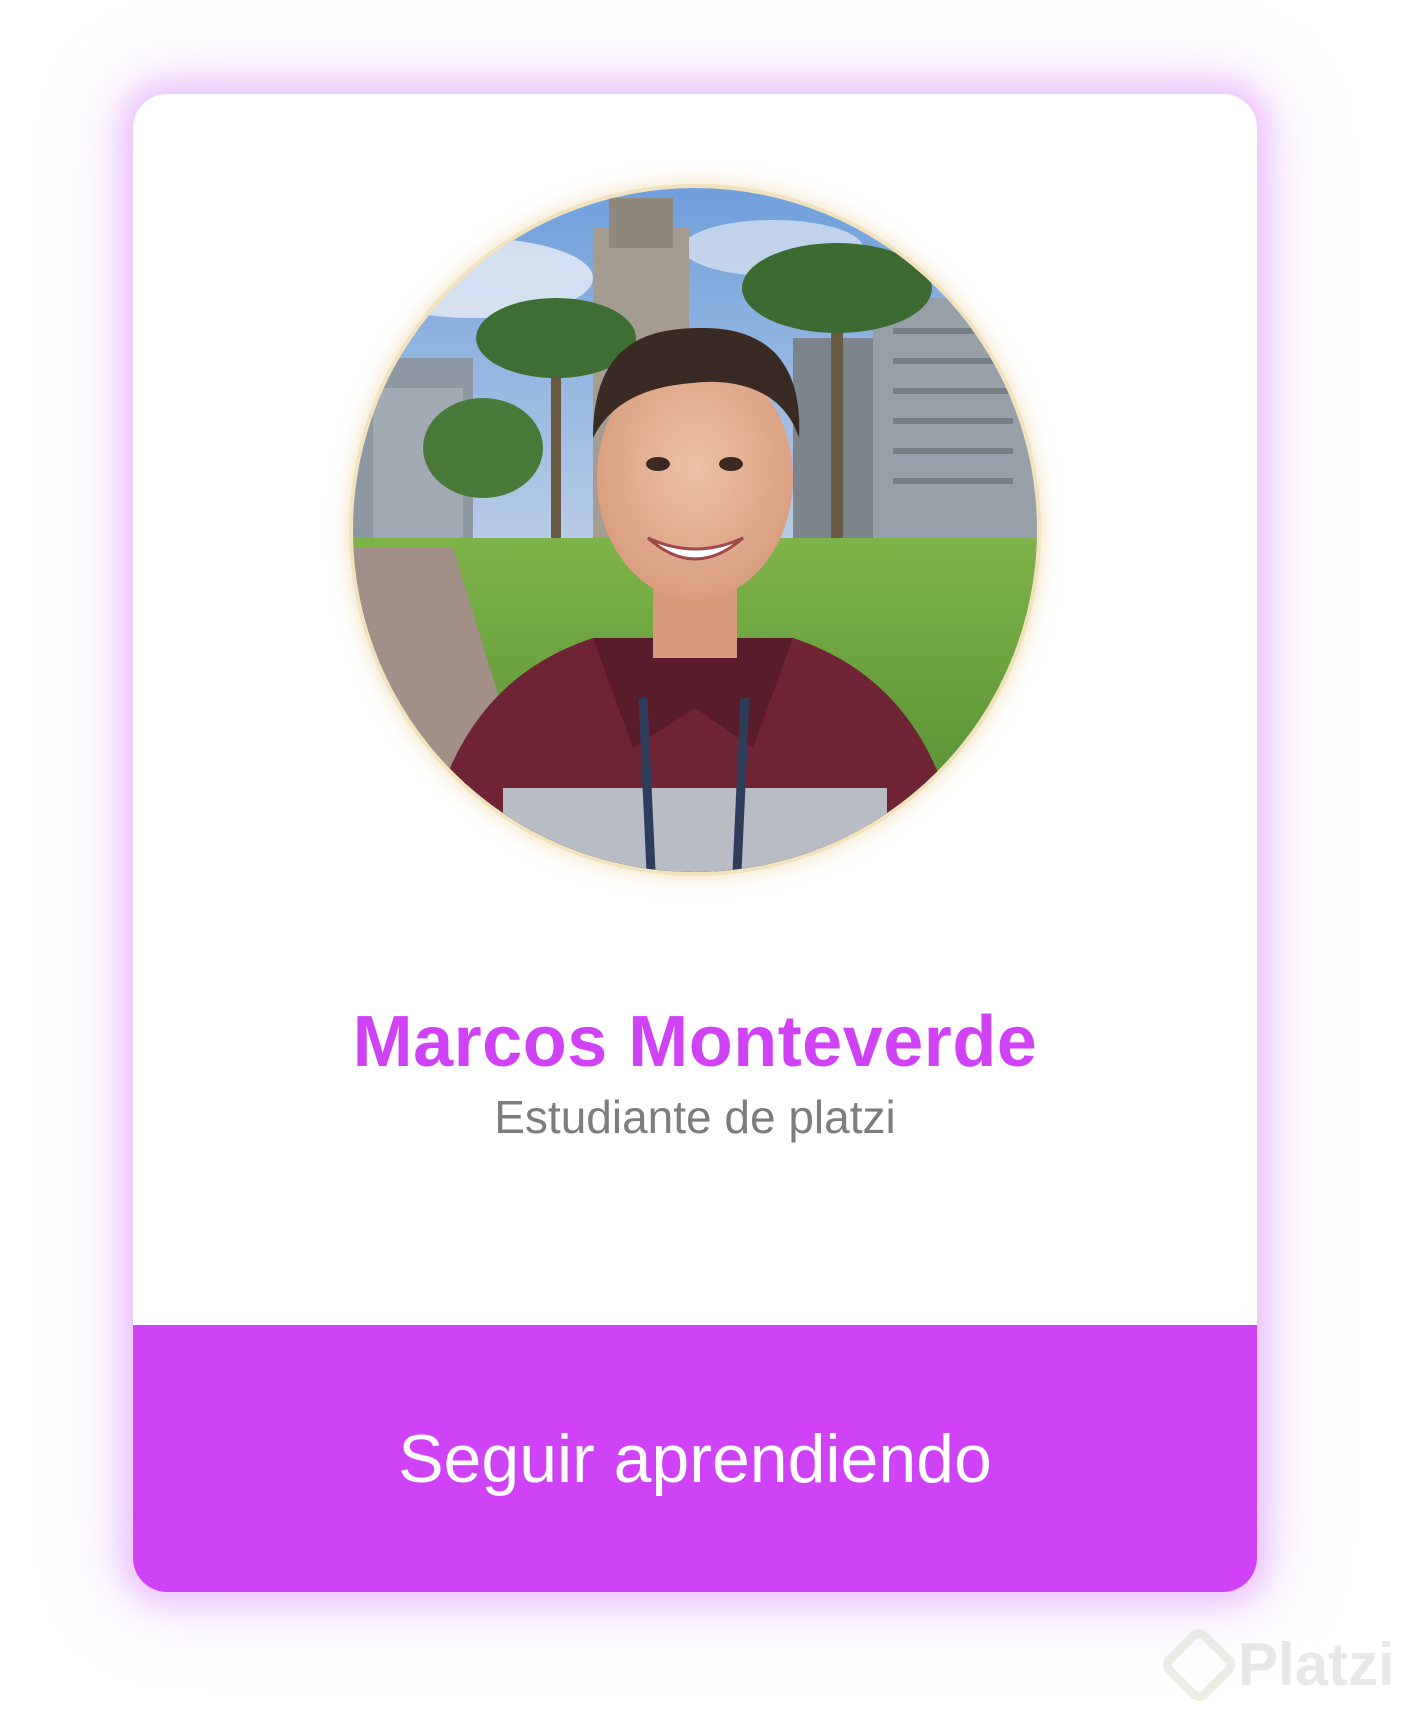 The width and height of the screenshot is (1427, 1725). What do you see at coordinates (695, 1117) in the screenshot?
I see `profile-role: Estudiante de platzi` at bounding box center [695, 1117].